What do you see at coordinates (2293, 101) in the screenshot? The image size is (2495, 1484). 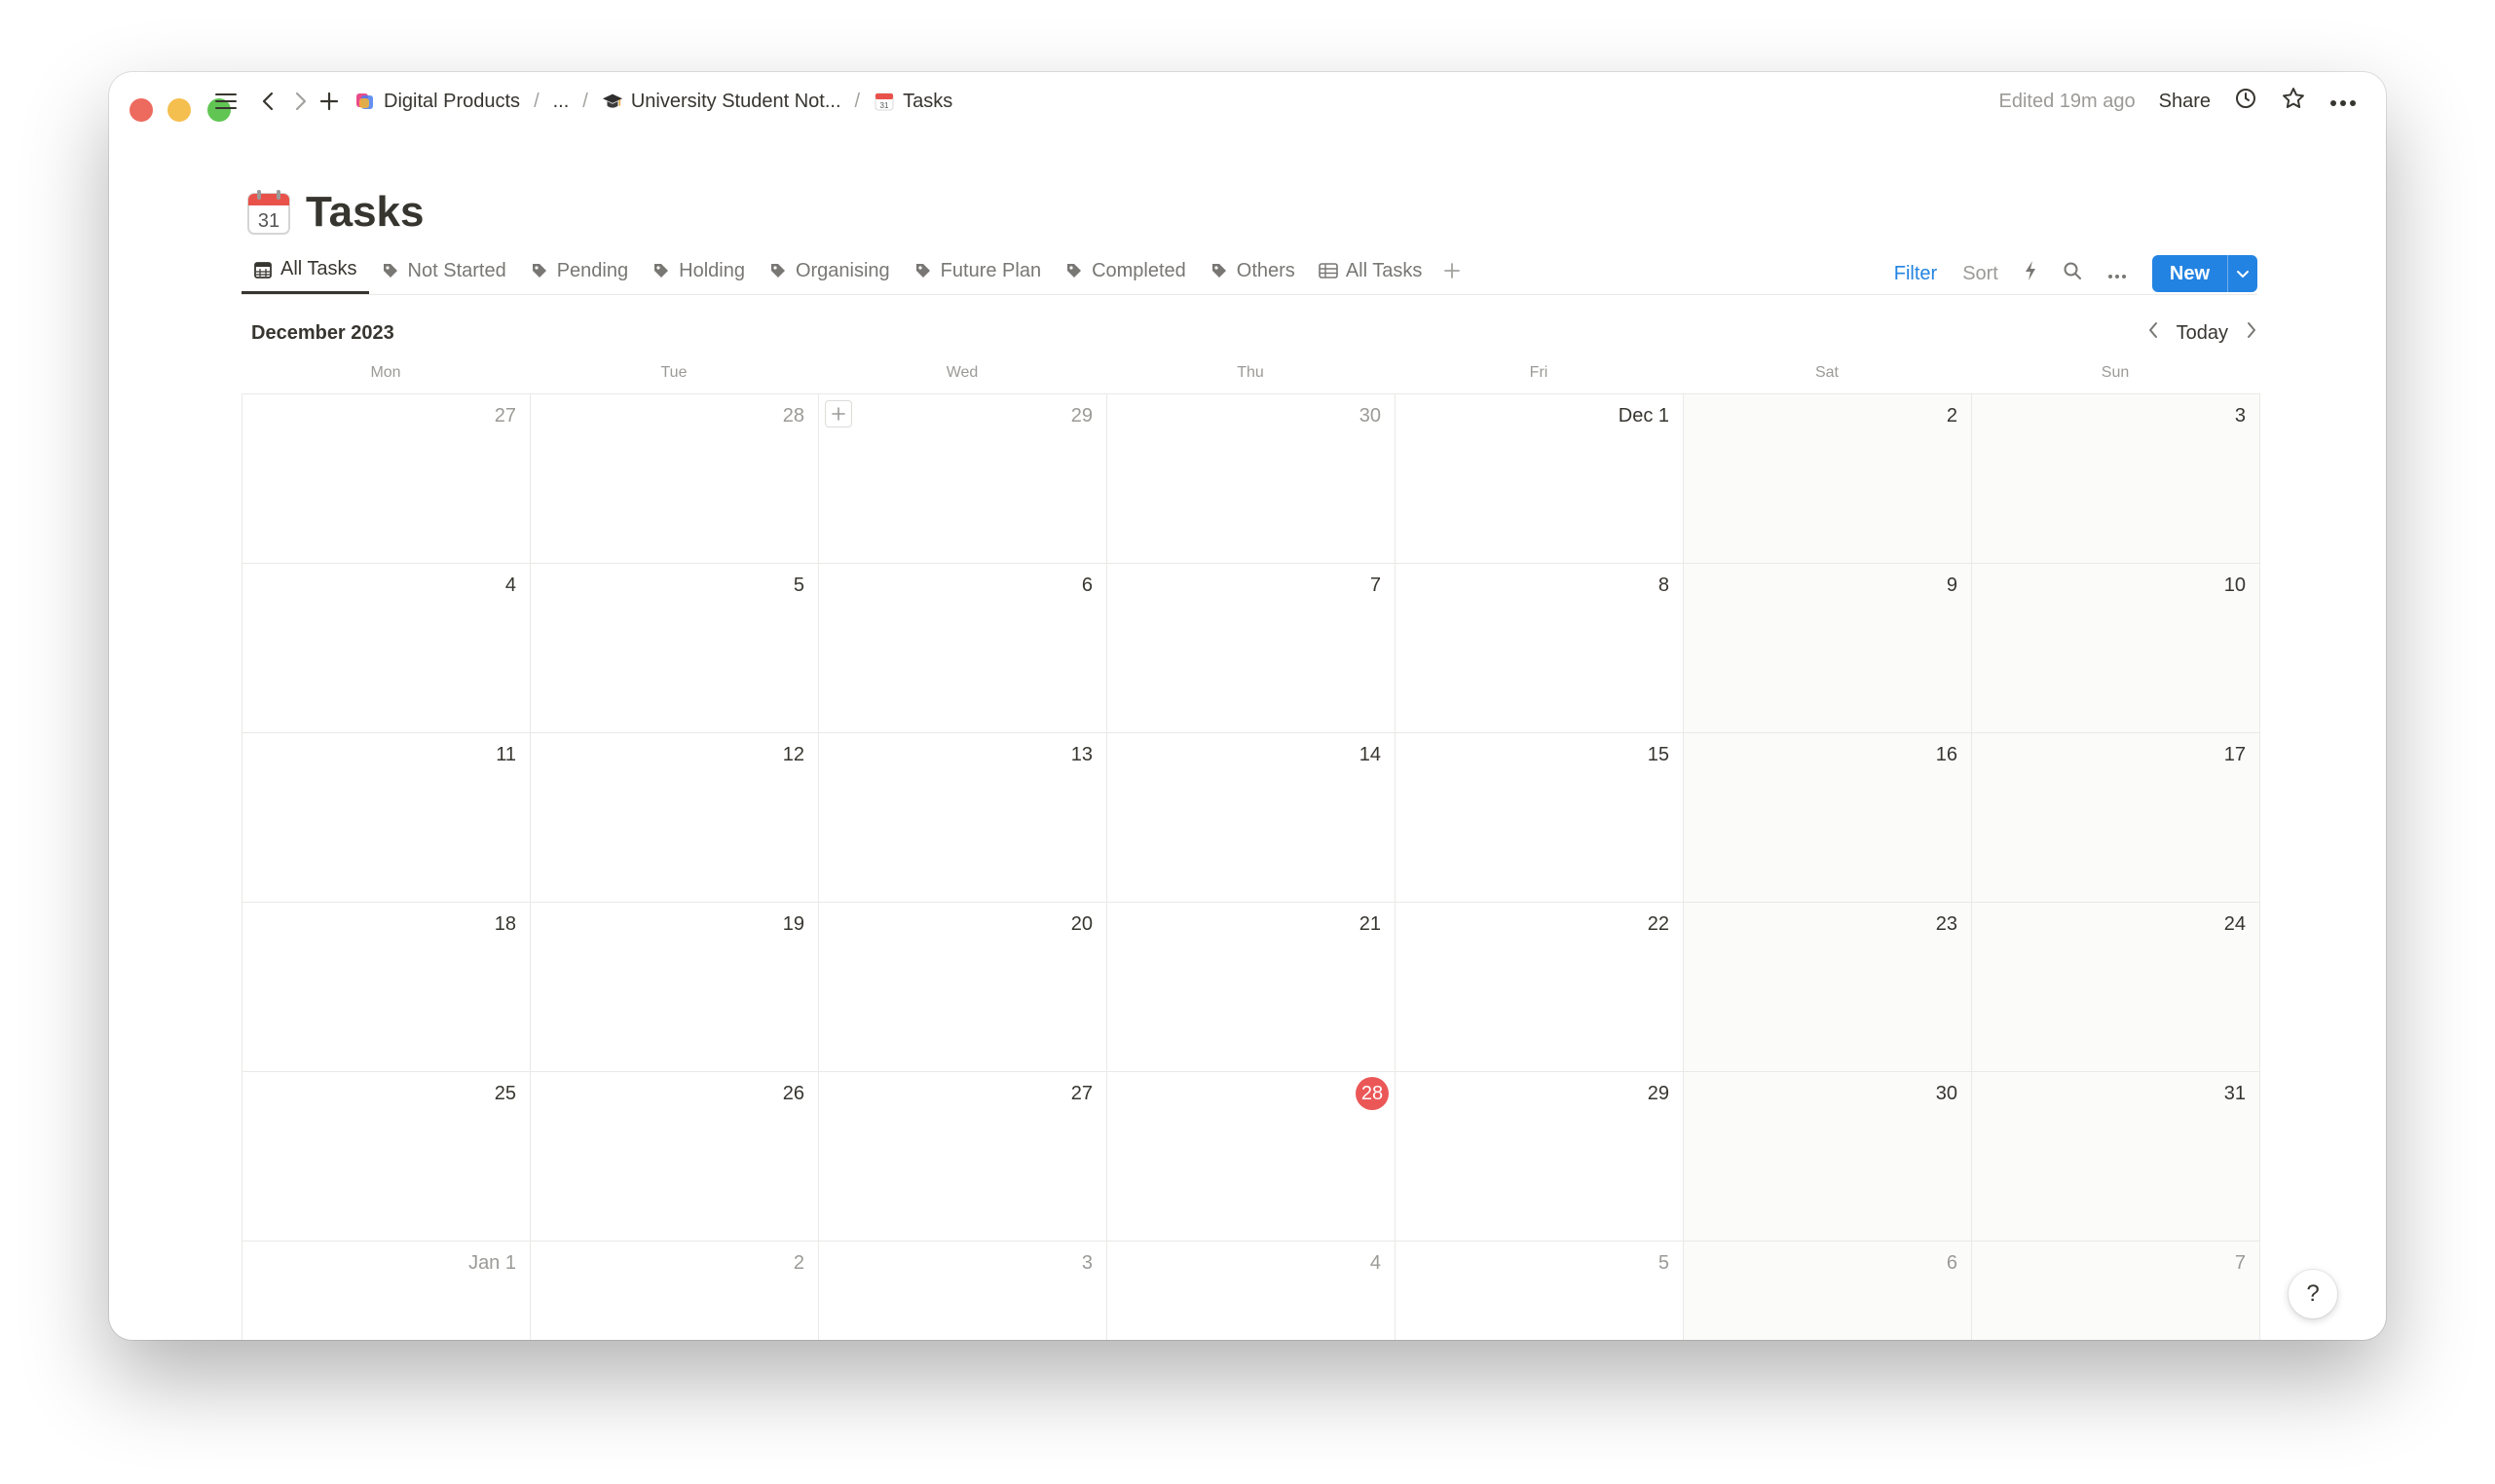 I see `favorite-star-icon` at bounding box center [2293, 101].